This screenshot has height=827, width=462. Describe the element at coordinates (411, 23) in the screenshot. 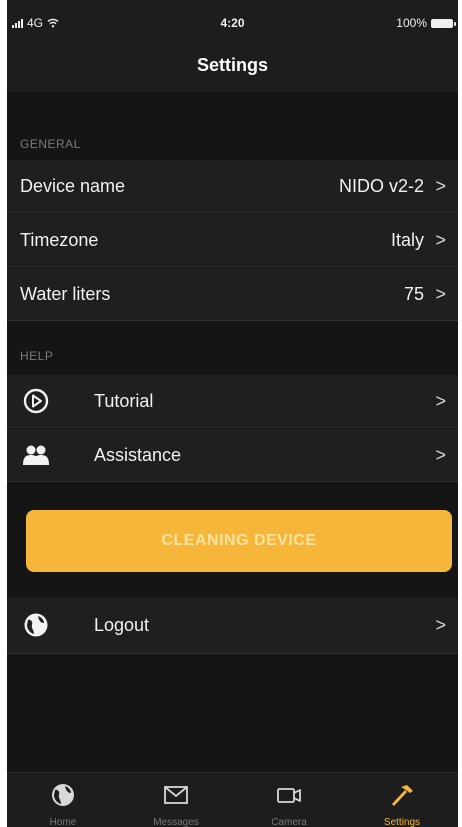

I see `battery-percent: 100%` at that location.